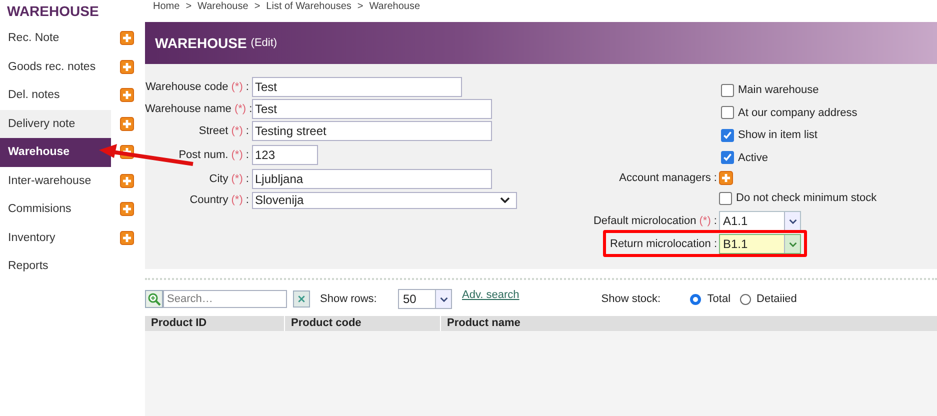 This screenshot has width=937, height=416. I want to click on dropdown: Slovenija, so click(384, 200).